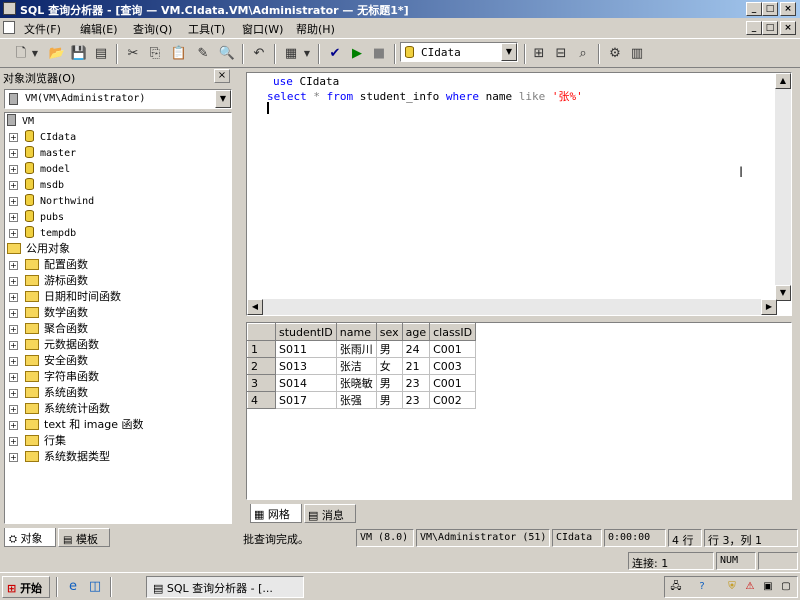 The image size is (800, 600). What do you see at coordinates (330, 513) in the screenshot?
I see `tab-messages: ▤ 消息` at bounding box center [330, 513].